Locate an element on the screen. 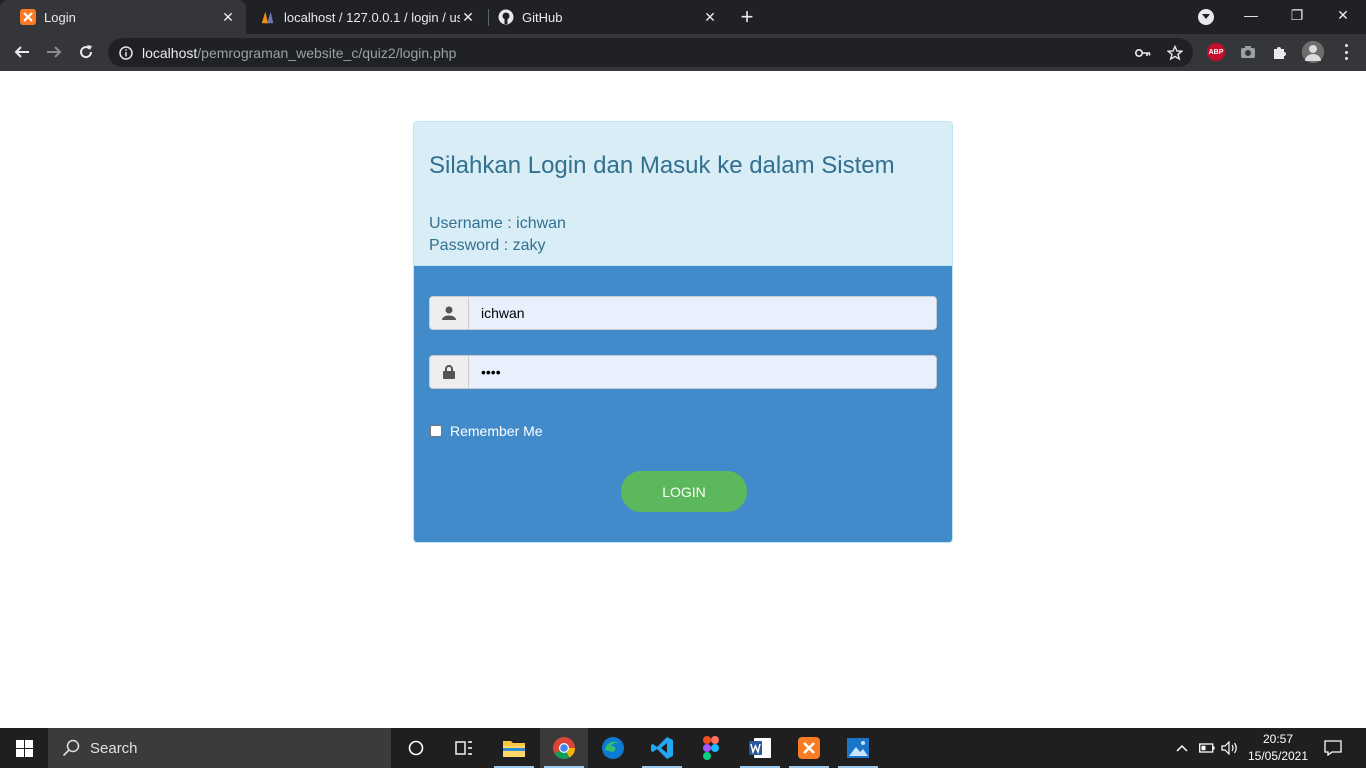  vscode-icon is located at coordinates (662, 748).